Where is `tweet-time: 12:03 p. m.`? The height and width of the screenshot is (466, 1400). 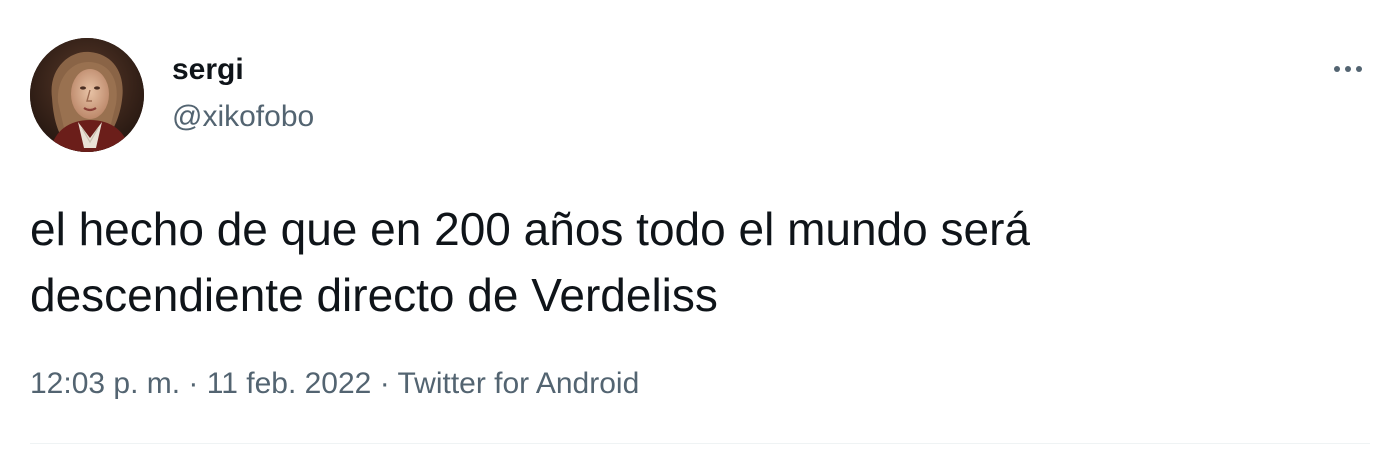 tweet-time: 12:03 p. m. is located at coordinates (105, 383).